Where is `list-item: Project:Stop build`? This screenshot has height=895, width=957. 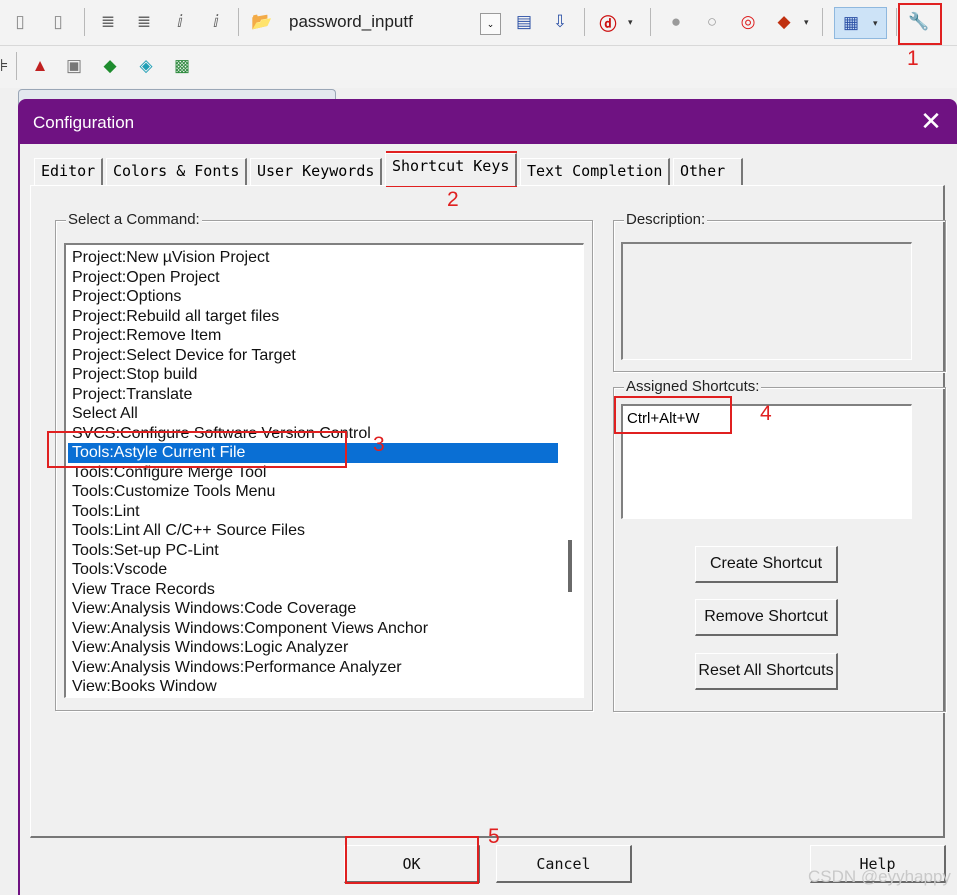 list-item: Project:Stop build is located at coordinates (313, 375).